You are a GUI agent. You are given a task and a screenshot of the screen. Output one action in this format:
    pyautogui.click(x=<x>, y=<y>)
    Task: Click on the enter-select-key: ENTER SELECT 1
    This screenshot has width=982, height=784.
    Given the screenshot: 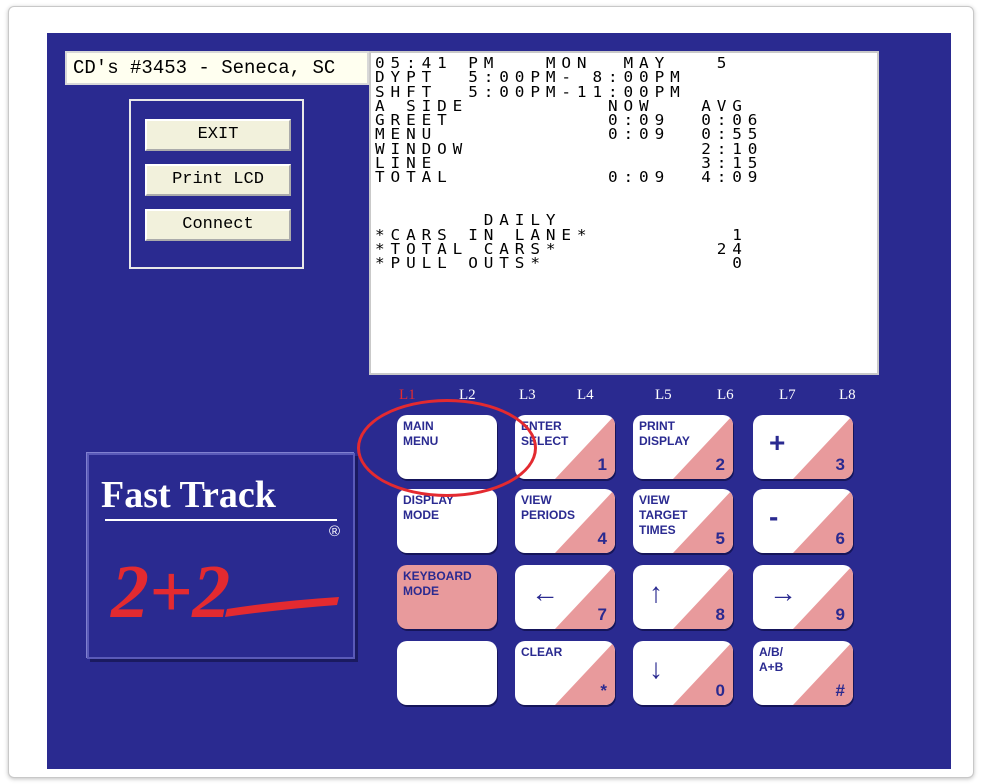 What is the action you would take?
    pyautogui.click(x=565, y=447)
    